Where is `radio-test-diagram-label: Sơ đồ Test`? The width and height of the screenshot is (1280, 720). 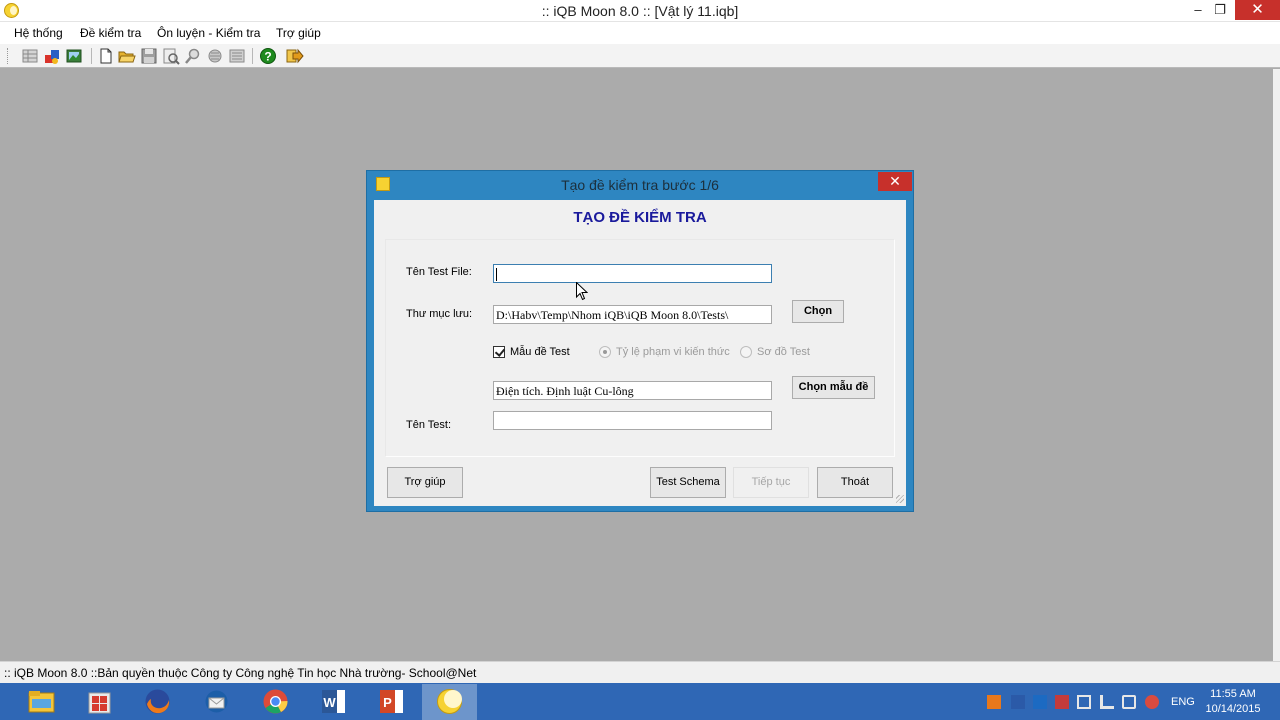
radio-test-diagram-label: Sơ đồ Test is located at coordinates (783, 352).